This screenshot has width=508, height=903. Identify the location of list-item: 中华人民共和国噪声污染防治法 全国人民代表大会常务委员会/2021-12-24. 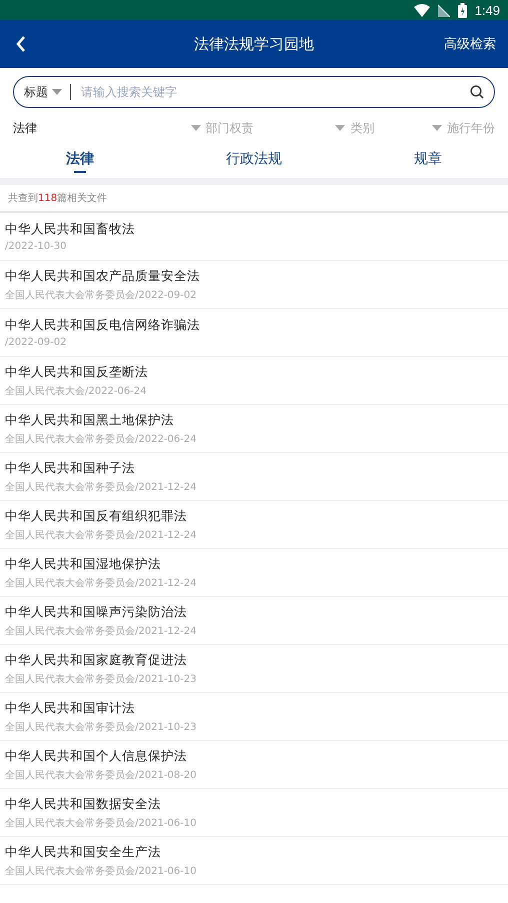
(254, 621).